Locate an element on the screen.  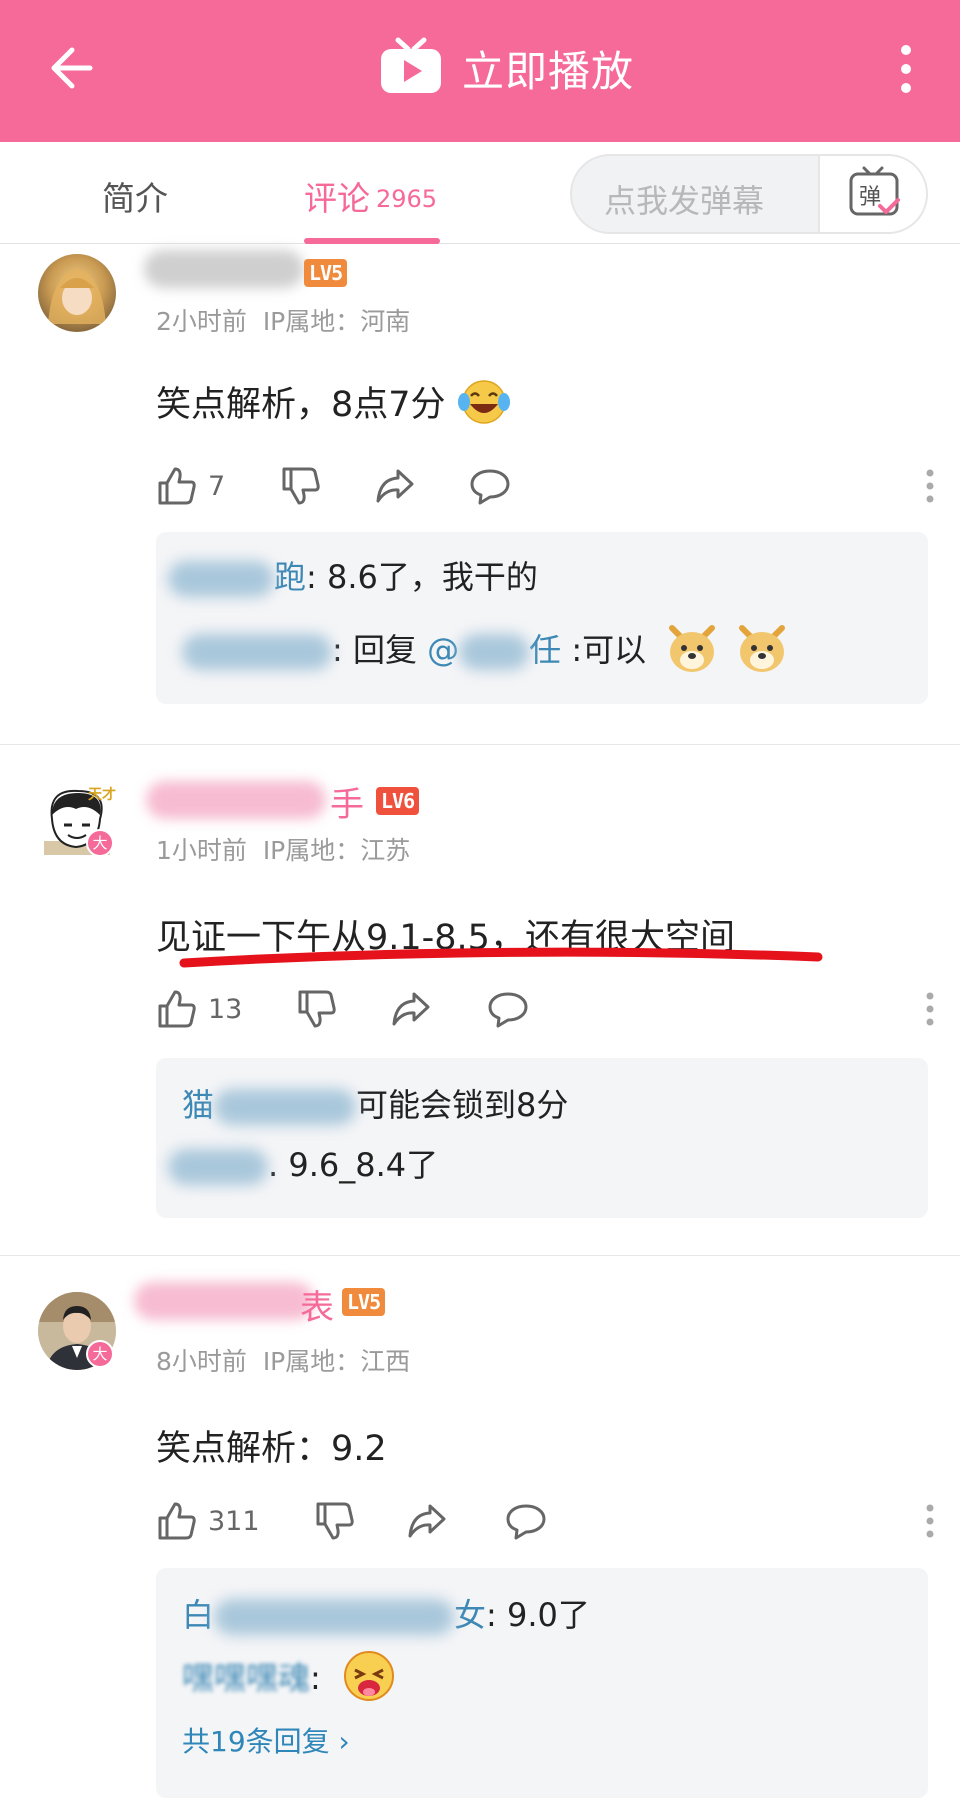
play-now-label: 立即播放 is located at coordinates (548, 71).